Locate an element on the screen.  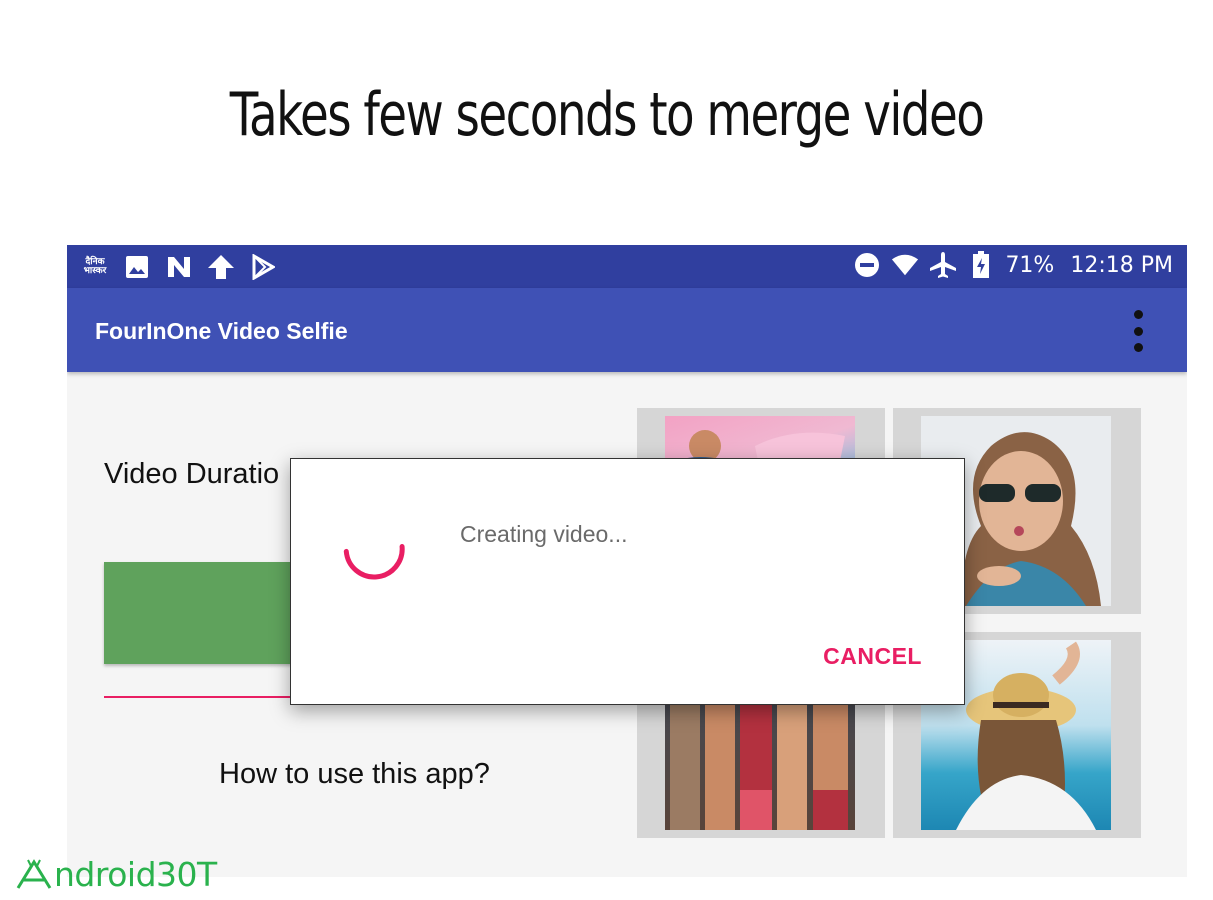
app-bar: FourInOne Video Selfie is located at coordinates (627, 330).